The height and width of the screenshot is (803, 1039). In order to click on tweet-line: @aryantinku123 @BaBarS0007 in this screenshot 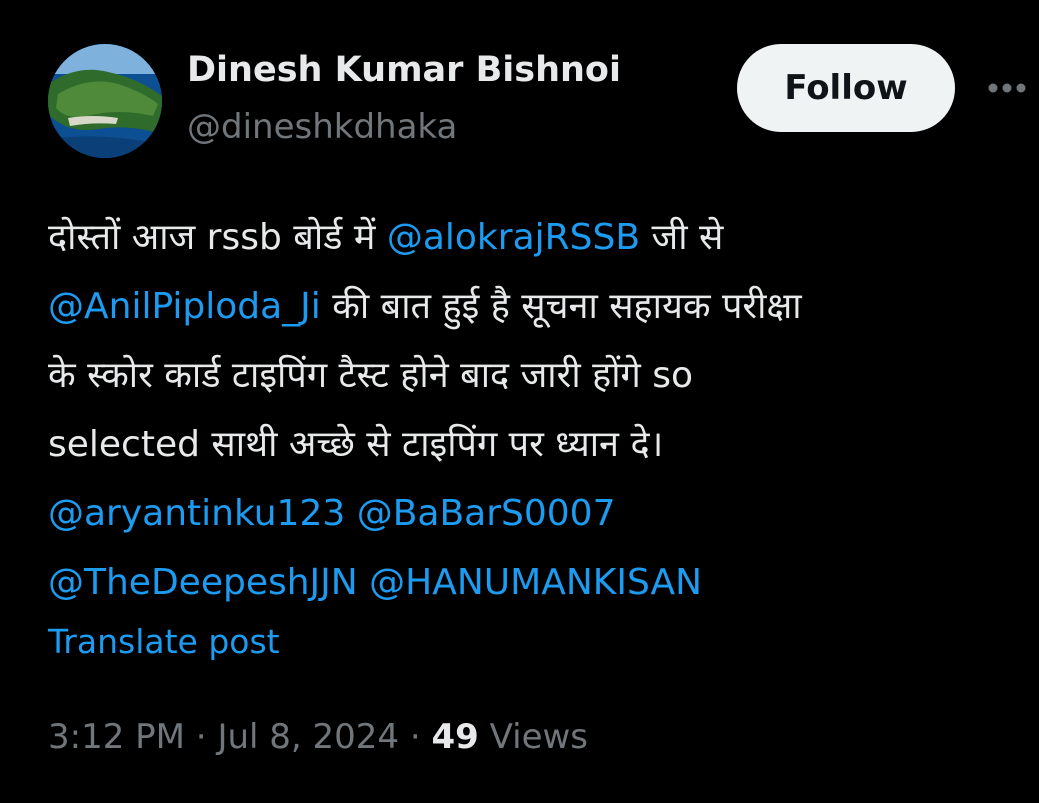, I will do `click(533, 513)`.